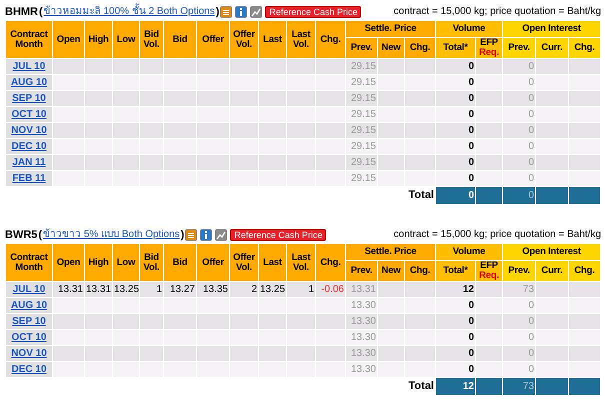 This screenshot has height=414, width=605. Describe the element at coordinates (456, 48) in the screenshot. I see `column-header: Total*` at that location.